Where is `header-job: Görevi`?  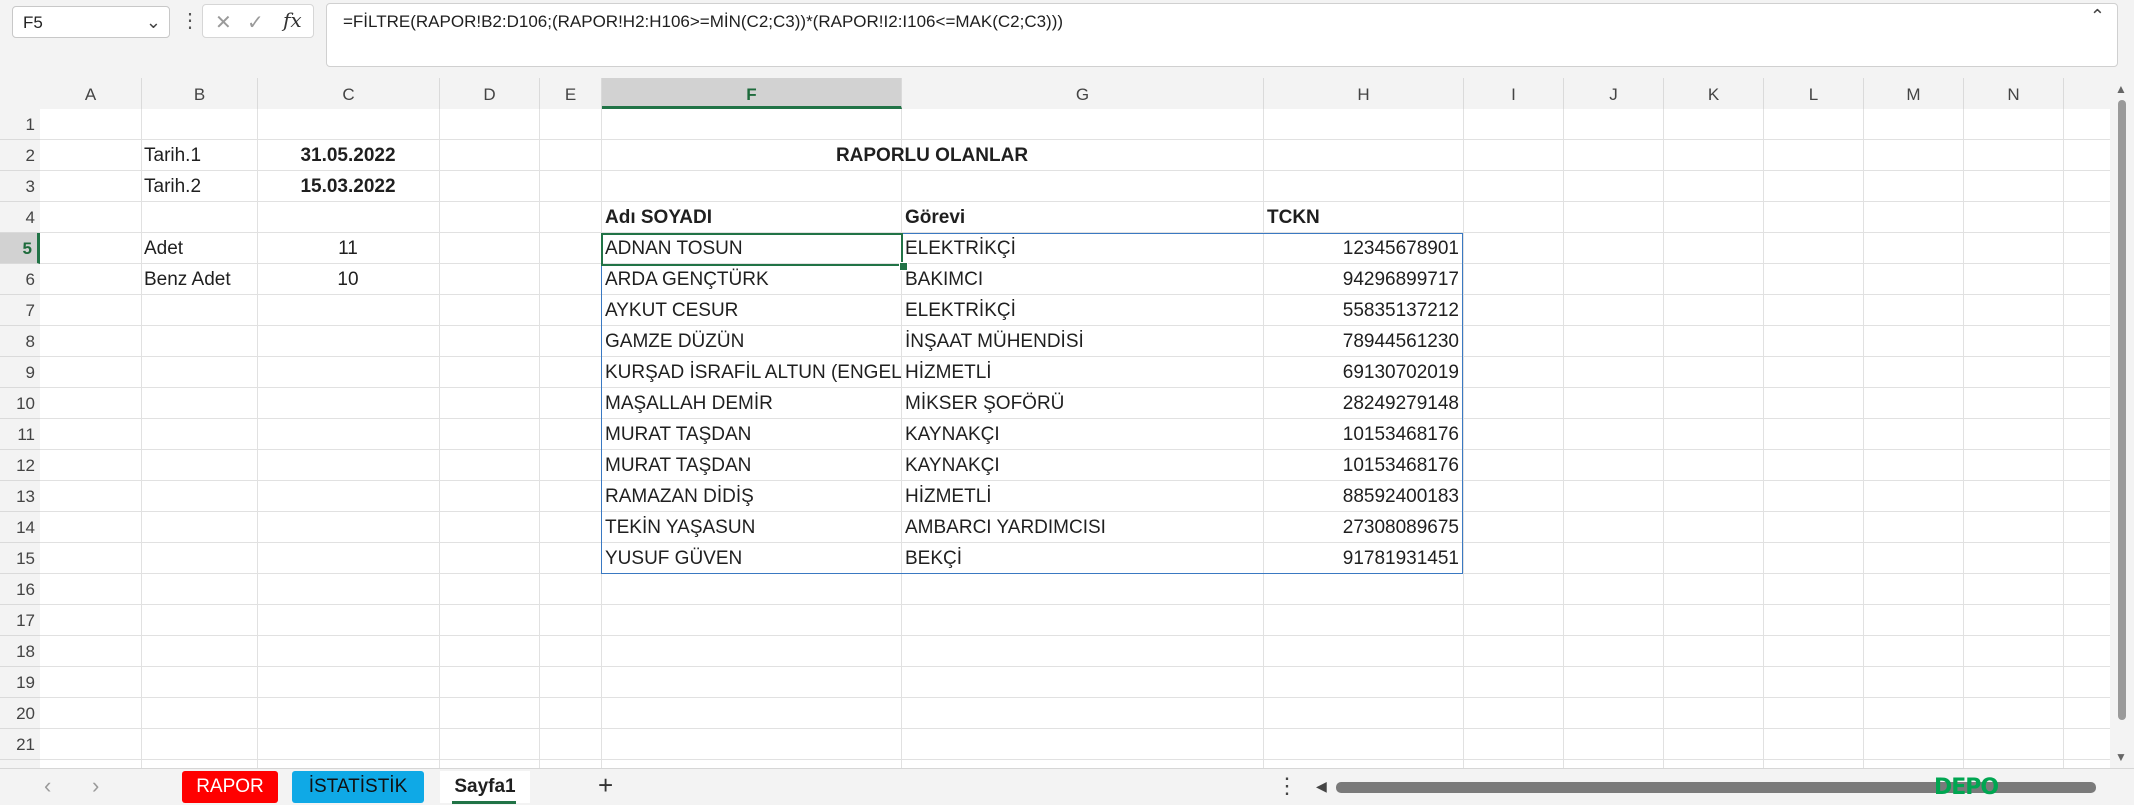
header-job: Görevi is located at coordinates (935, 217).